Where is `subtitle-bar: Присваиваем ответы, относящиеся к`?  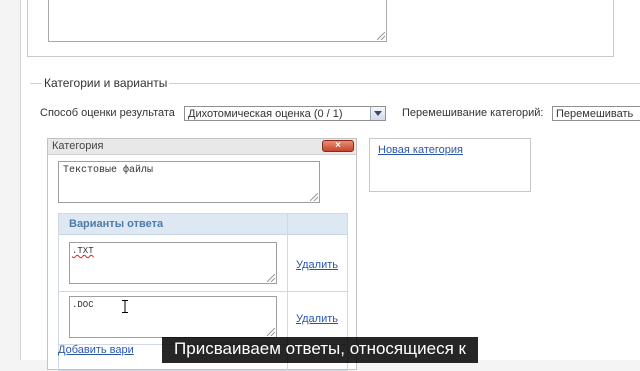
subtitle-bar: Присваиваем ответы, относящиеся к is located at coordinates (320, 350).